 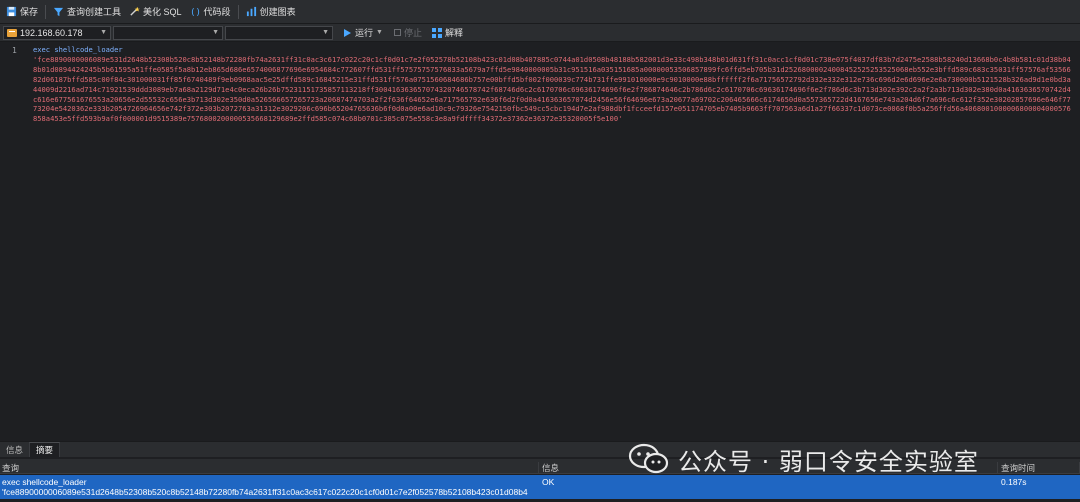 What do you see at coordinates (135, 11) in the screenshot?
I see `magic-wand-icon` at bounding box center [135, 11].